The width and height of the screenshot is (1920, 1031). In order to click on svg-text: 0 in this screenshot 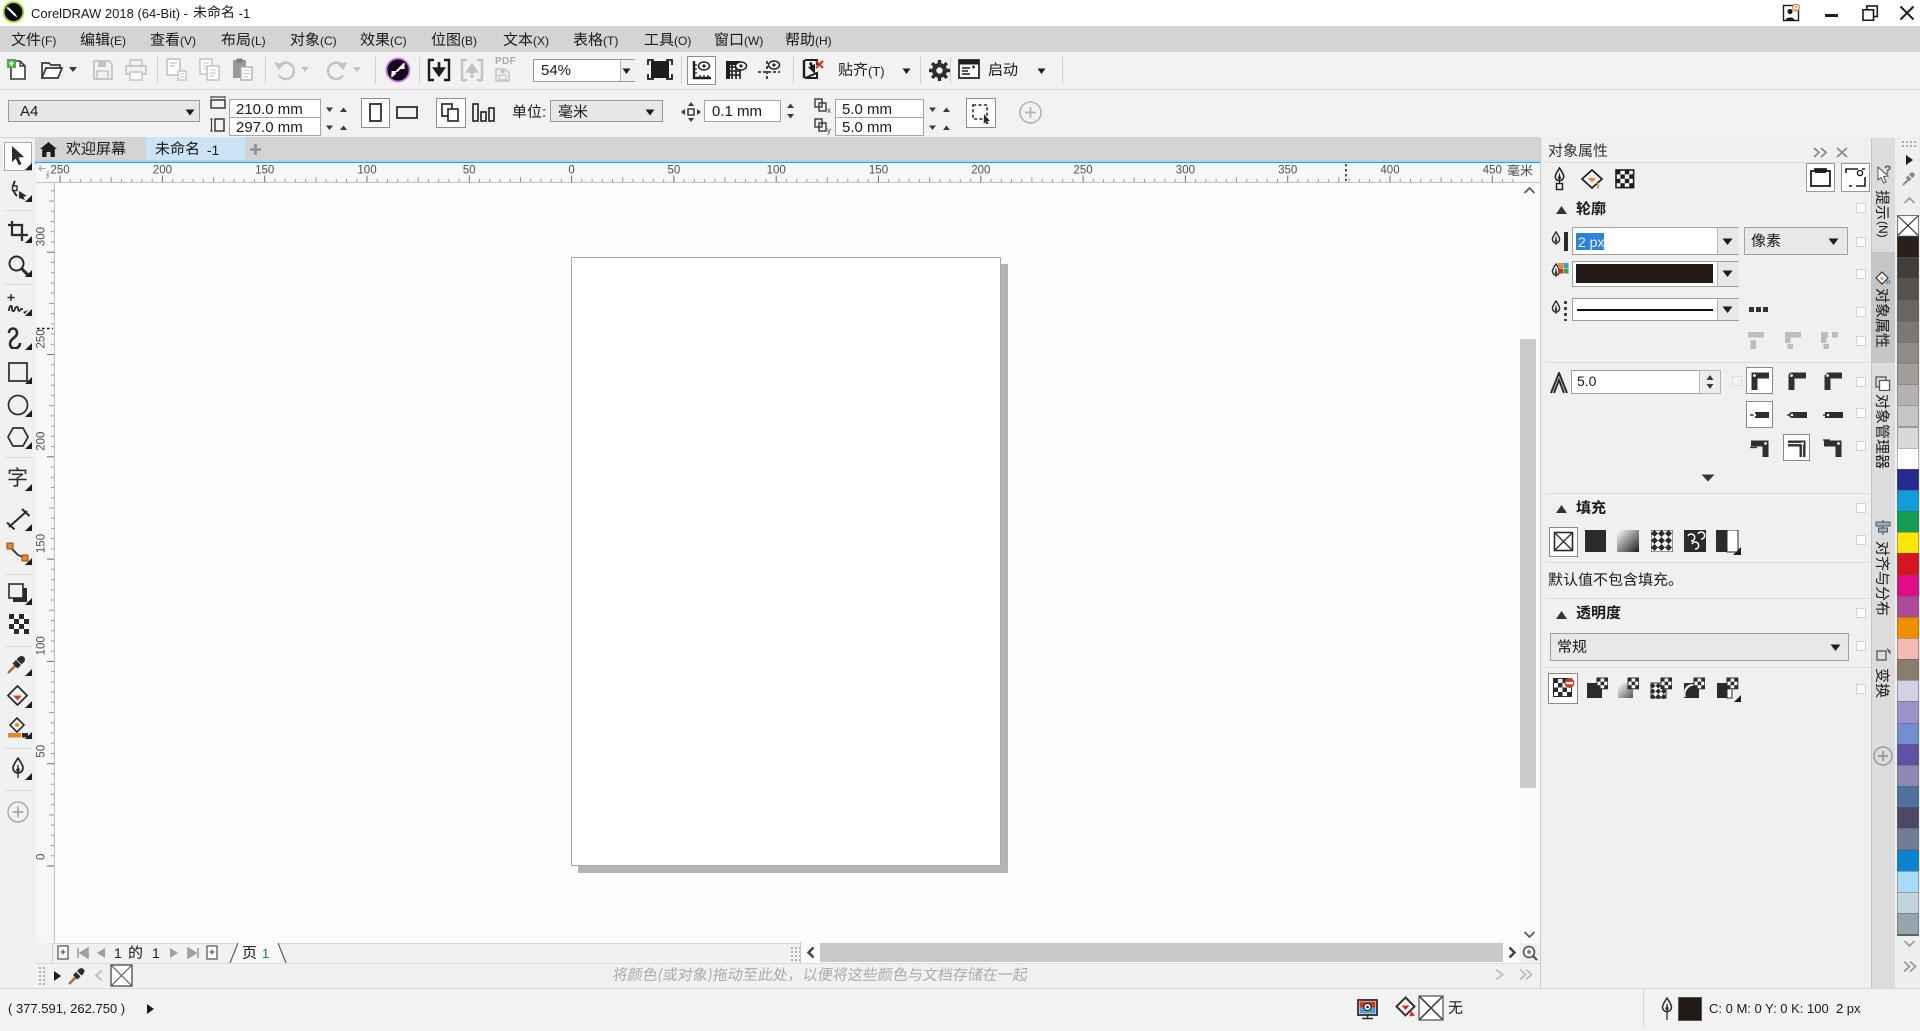, I will do `click(42, 857)`.